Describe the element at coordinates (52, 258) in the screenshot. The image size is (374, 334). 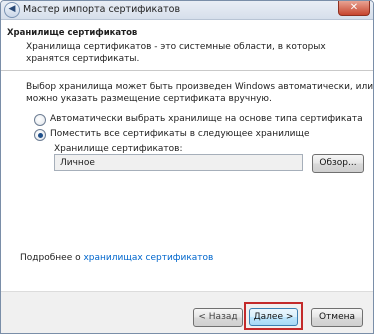
I see `learn-more-prefix: Подробнее о` at that location.